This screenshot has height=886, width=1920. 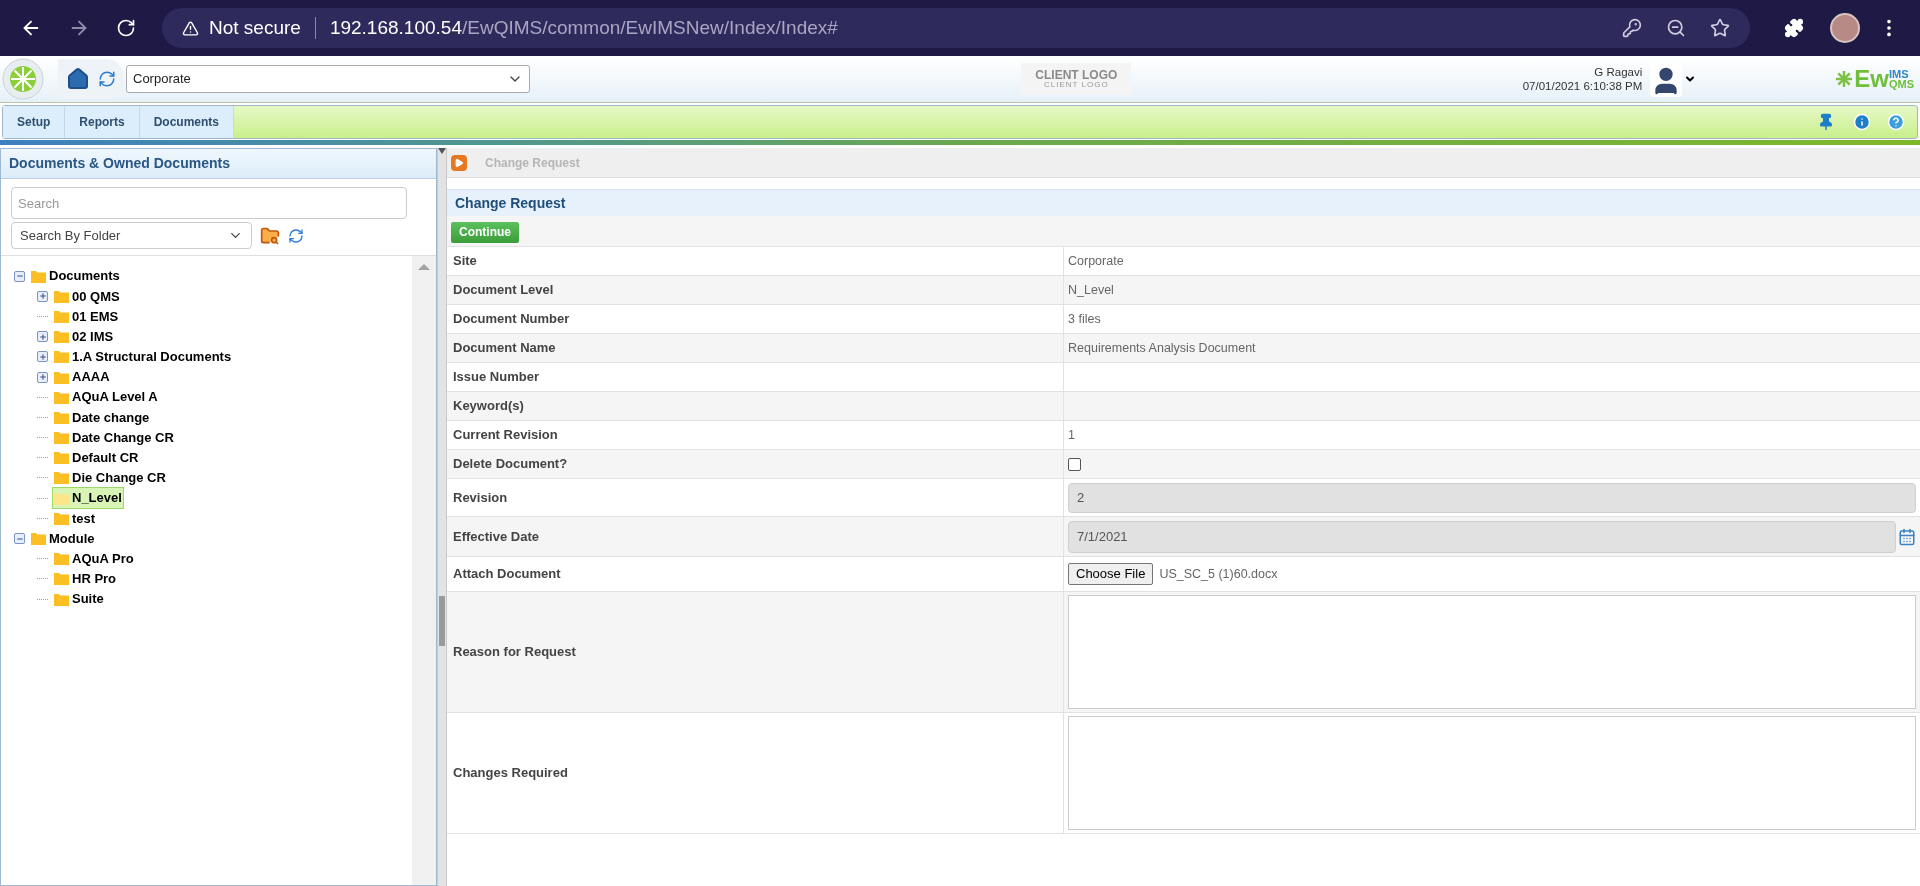 What do you see at coordinates (190, 28) in the screenshot?
I see `warning-icon` at bounding box center [190, 28].